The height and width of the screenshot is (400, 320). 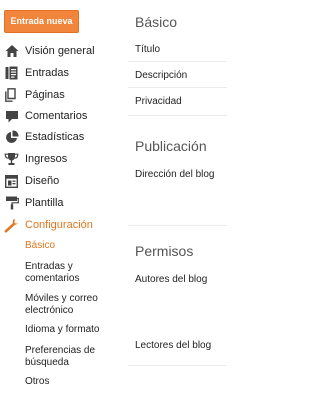 What do you see at coordinates (175, 174) in the screenshot?
I see `setting-blog-address: Dirección del blog` at bounding box center [175, 174].